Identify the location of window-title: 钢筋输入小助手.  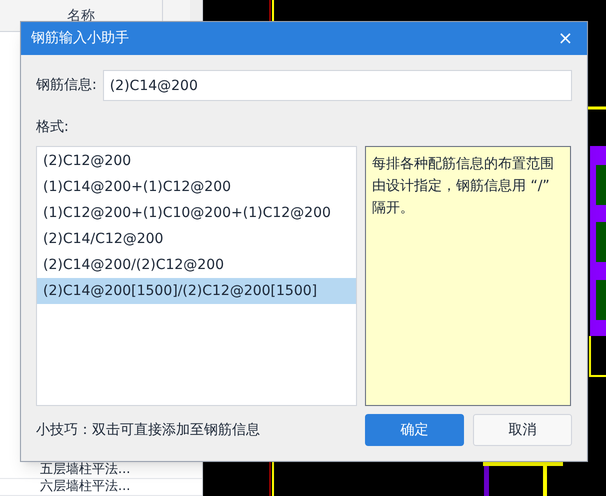
(80, 38).